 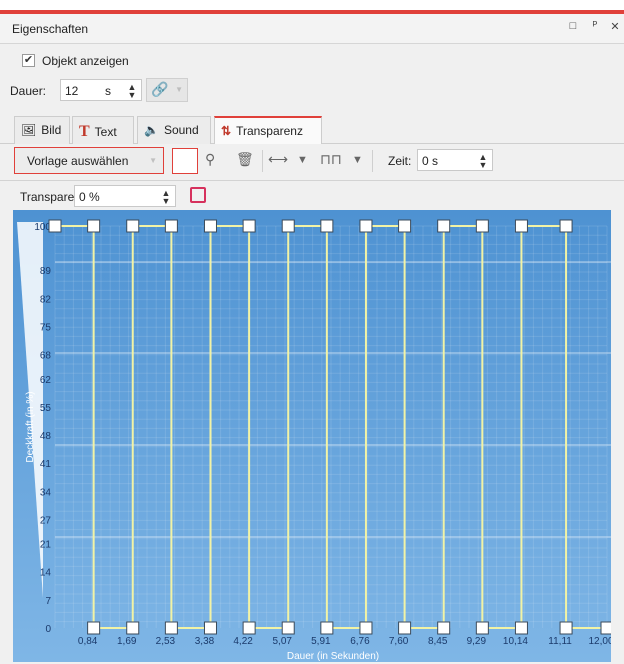 I want to click on tab-label: Sound, so click(x=181, y=130).